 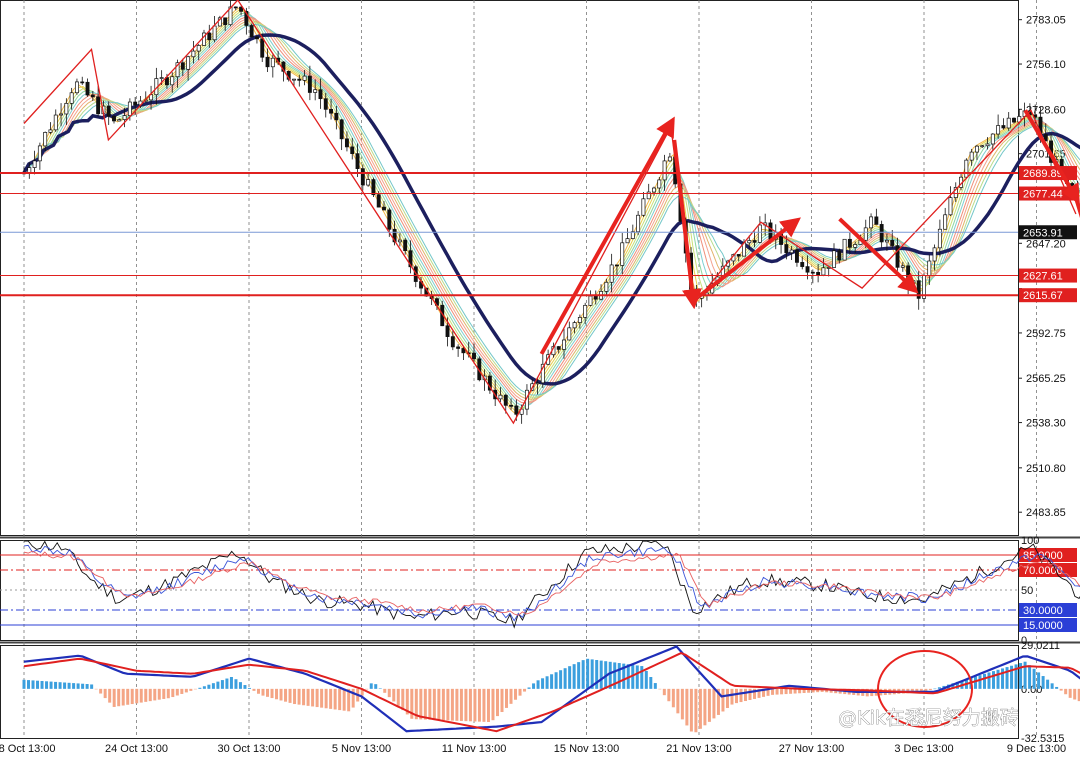 What do you see at coordinates (811, 749) in the screenshot?
I see `date-tick-label: 27 Nov 13:00` at bounding box center [811, 749].